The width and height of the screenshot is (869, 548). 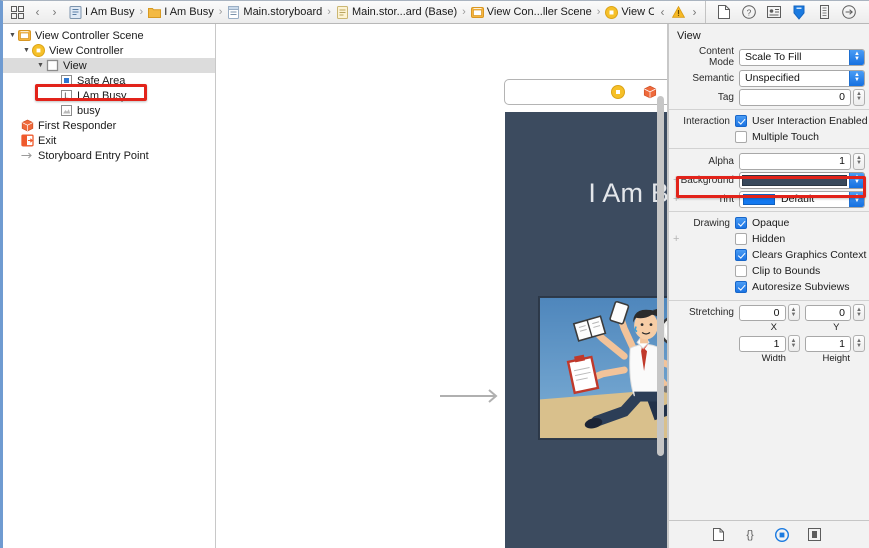 What do you see at coordinates (109, 110) in the screenshot?
I see `outline-item-busy-image: busy` at bounding box center [109, 110].